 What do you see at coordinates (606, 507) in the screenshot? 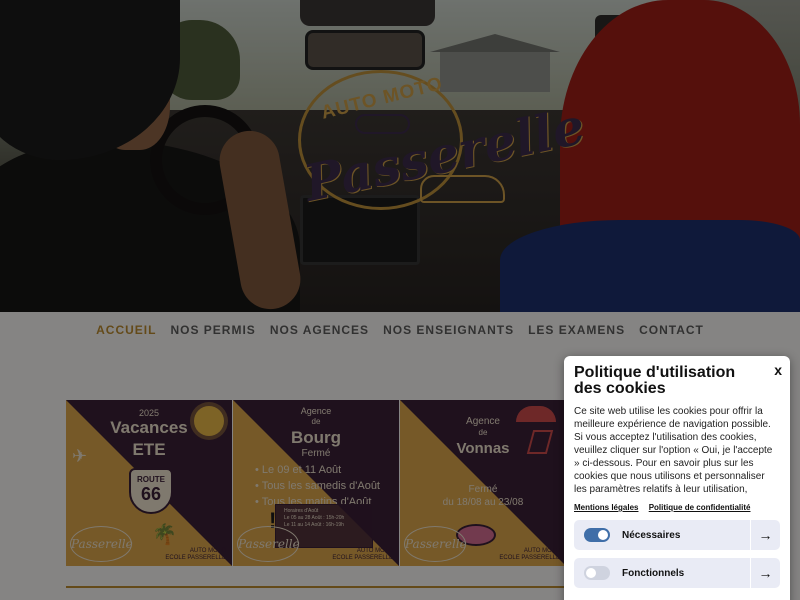
I see `legal-notice-link: Mentions légales` at bounding box center [606, 507].